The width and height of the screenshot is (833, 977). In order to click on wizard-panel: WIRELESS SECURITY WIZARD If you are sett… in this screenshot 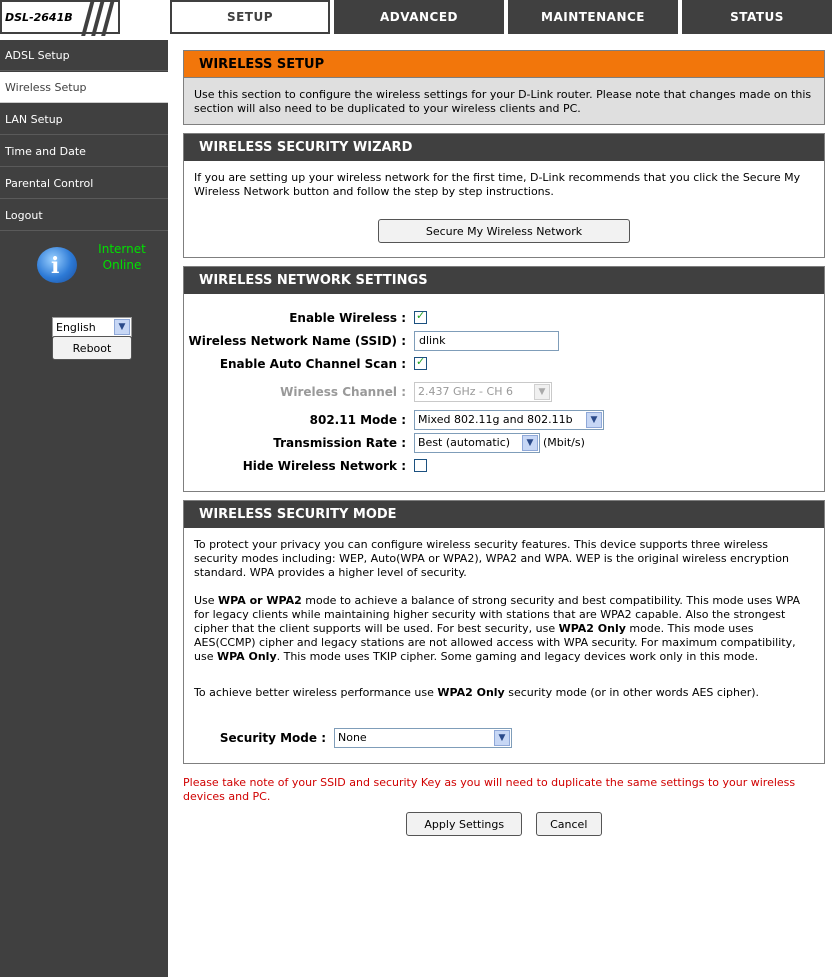, I will do `click(504, 195)`.